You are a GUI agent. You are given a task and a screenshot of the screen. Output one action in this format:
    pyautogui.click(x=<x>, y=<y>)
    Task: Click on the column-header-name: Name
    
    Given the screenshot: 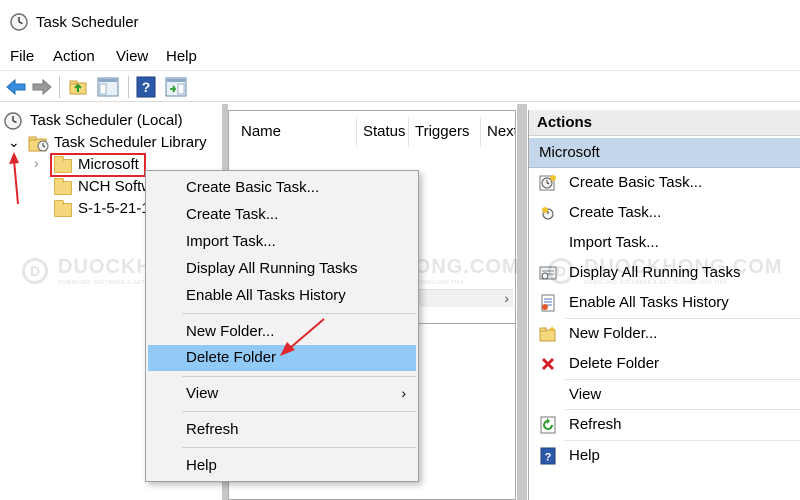 What is the action you would take?
    pyautogui.click(x=296, y=132)
    